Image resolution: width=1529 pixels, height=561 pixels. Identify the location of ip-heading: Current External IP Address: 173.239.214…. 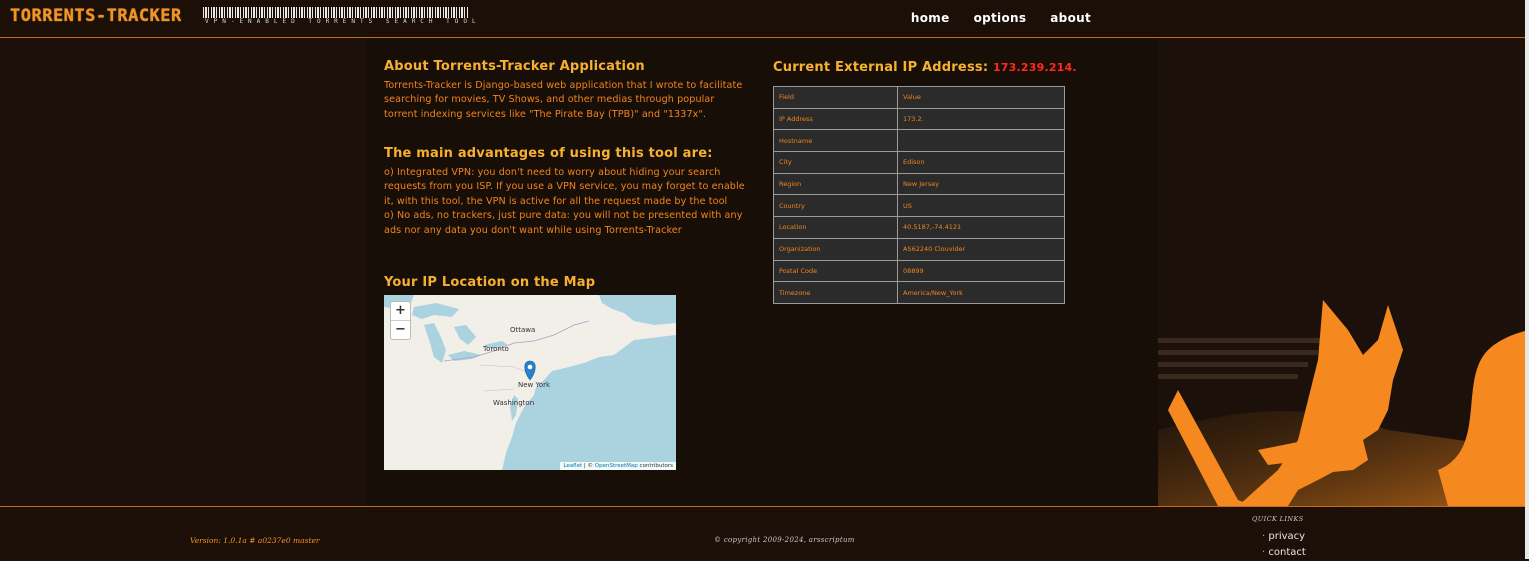
(925, 67).